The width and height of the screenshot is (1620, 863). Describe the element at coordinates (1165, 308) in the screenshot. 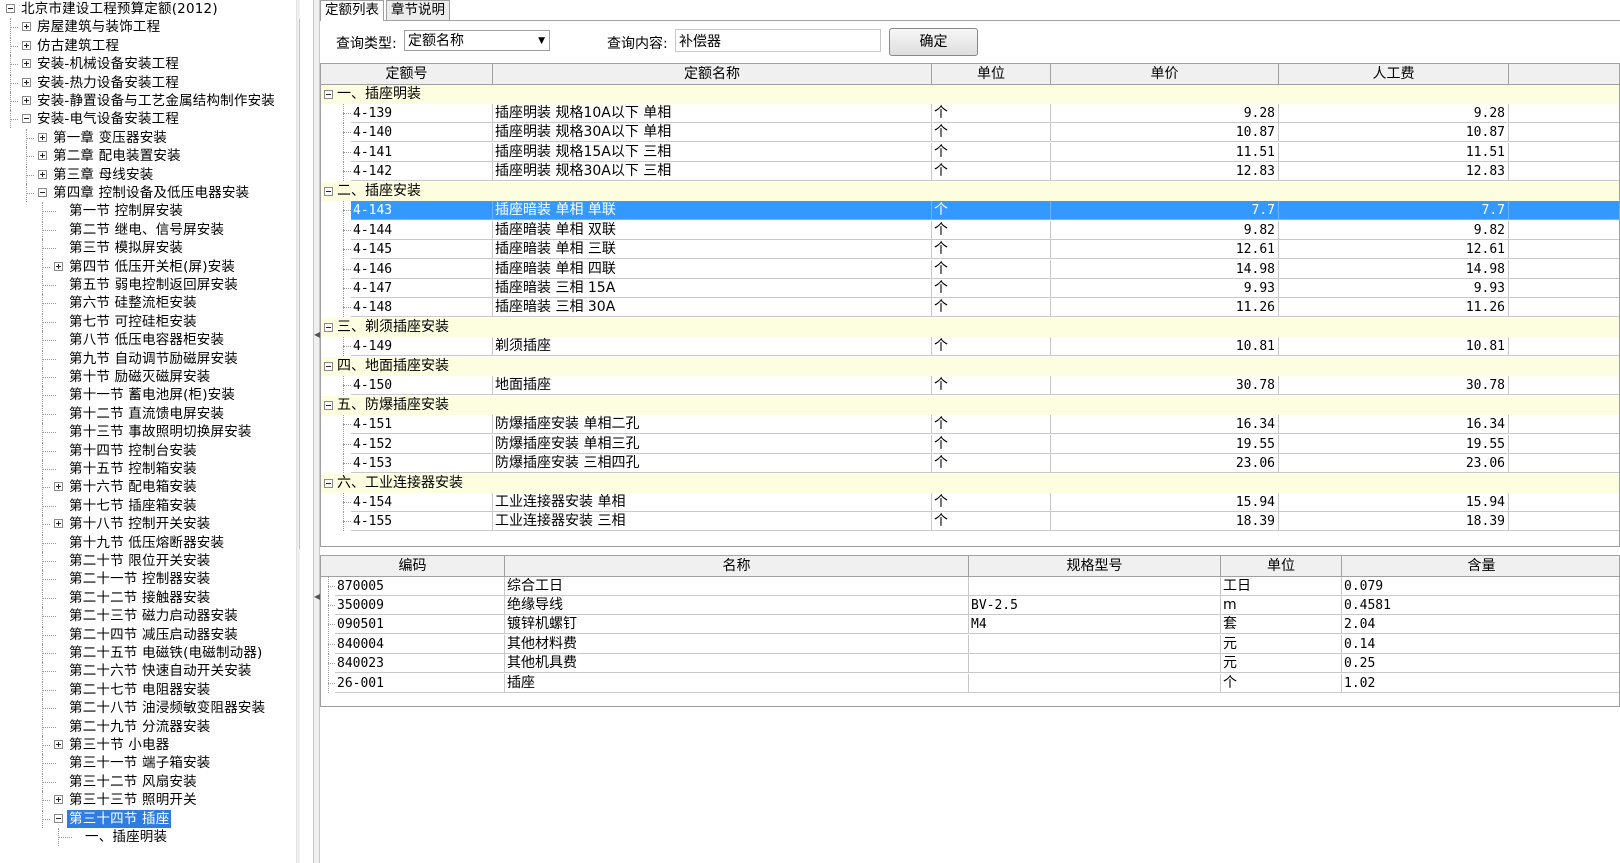

I see `cell-price: 11.26` at that location.